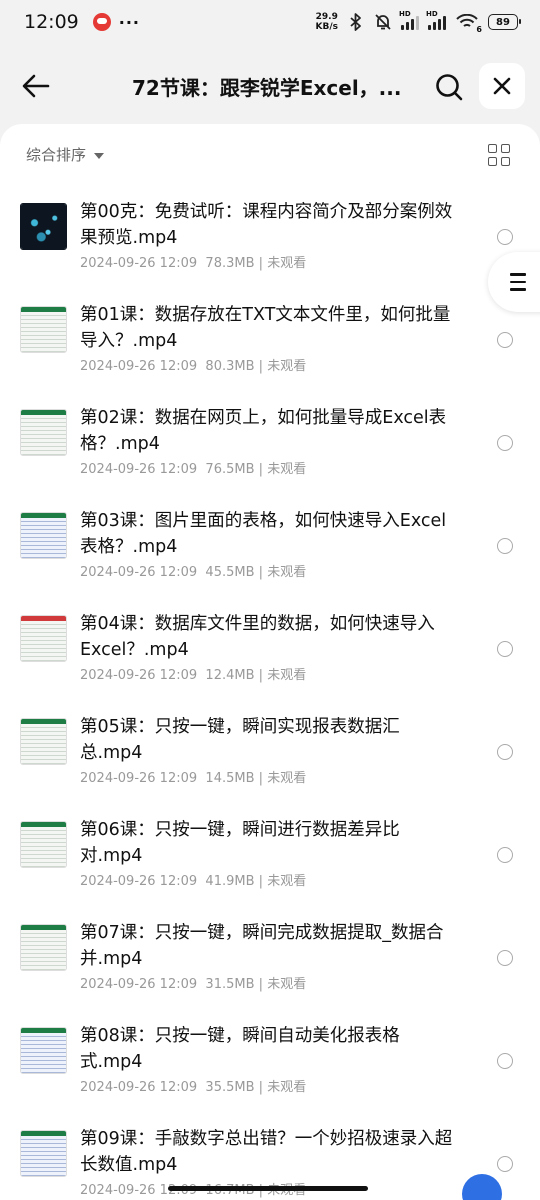  Describe the element at coordinates (356, 22) in the screenshot. I see `bluetooth-icon` at that location.